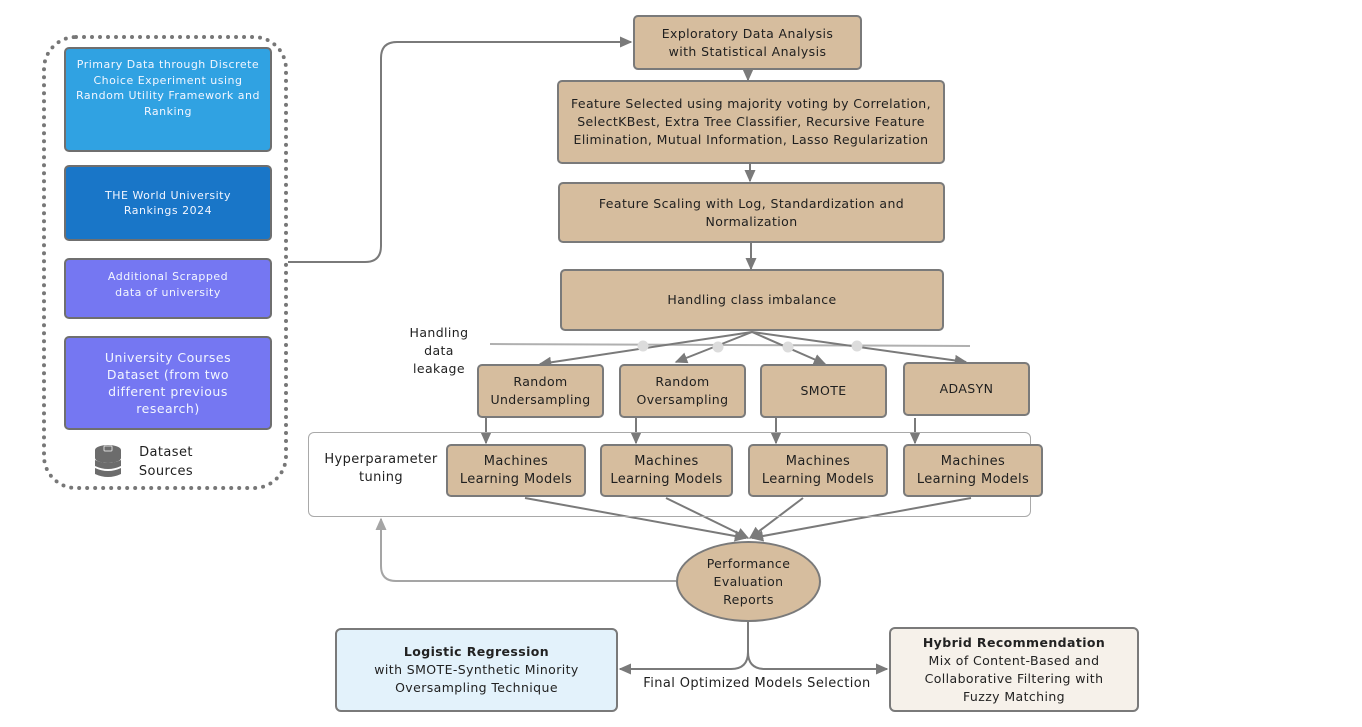 The image size is (1362, 727). I want to click on random-oversampling-label: Random Oversampling, so click(682, 390).